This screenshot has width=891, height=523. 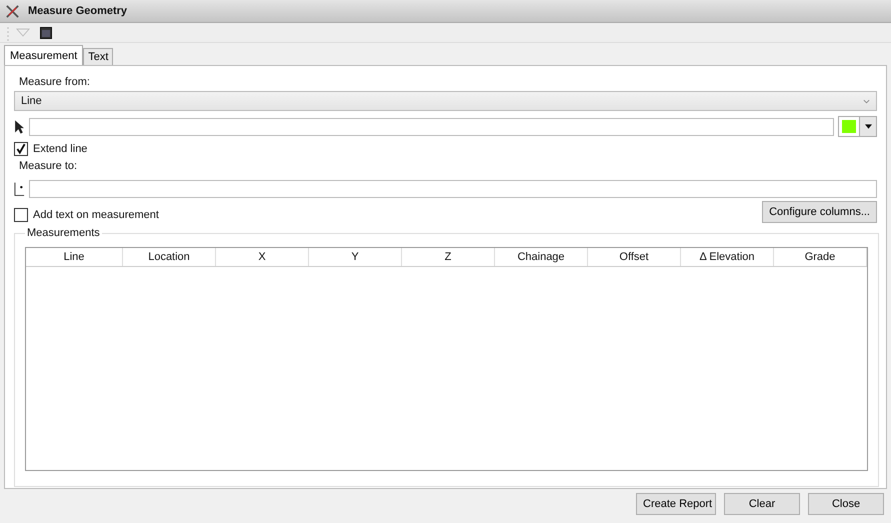 What do you see at coordinates (846, 504) in the screenshot?
I see `dialog-button: Close` at bounding box center [846, 504].